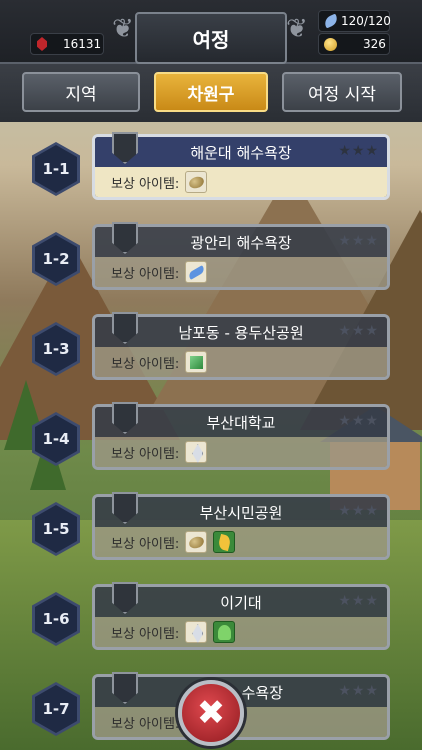 Image resolution: width=422 pixels, height=750 pixels. Describe the element at coordinates (81, 92) in the screenshot. I see `tab-region: 지역` at that location.